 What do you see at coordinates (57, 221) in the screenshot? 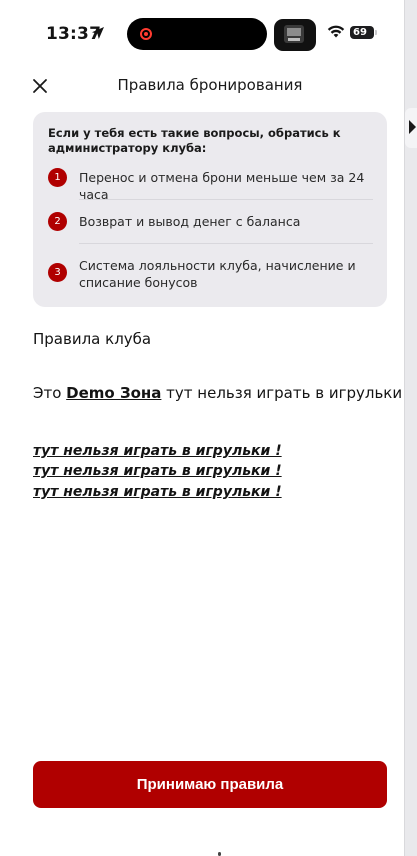
I see `topic-number-badge: 2` at bounding box center [57, 221].